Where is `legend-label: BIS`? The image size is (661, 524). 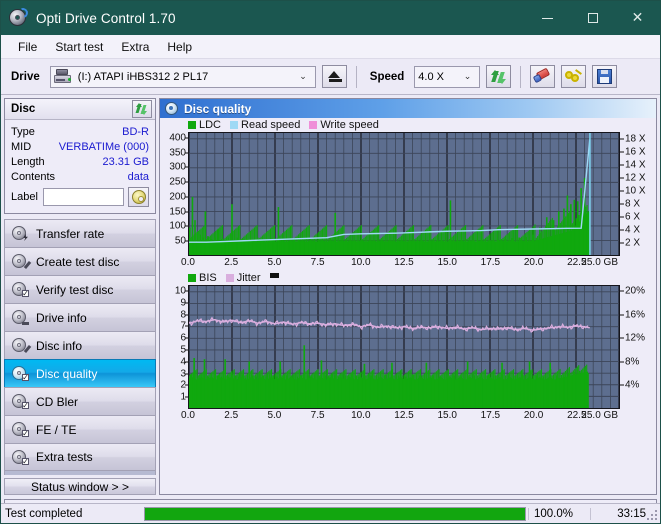
legend-label: BIS is located at coordinates (208, 278).